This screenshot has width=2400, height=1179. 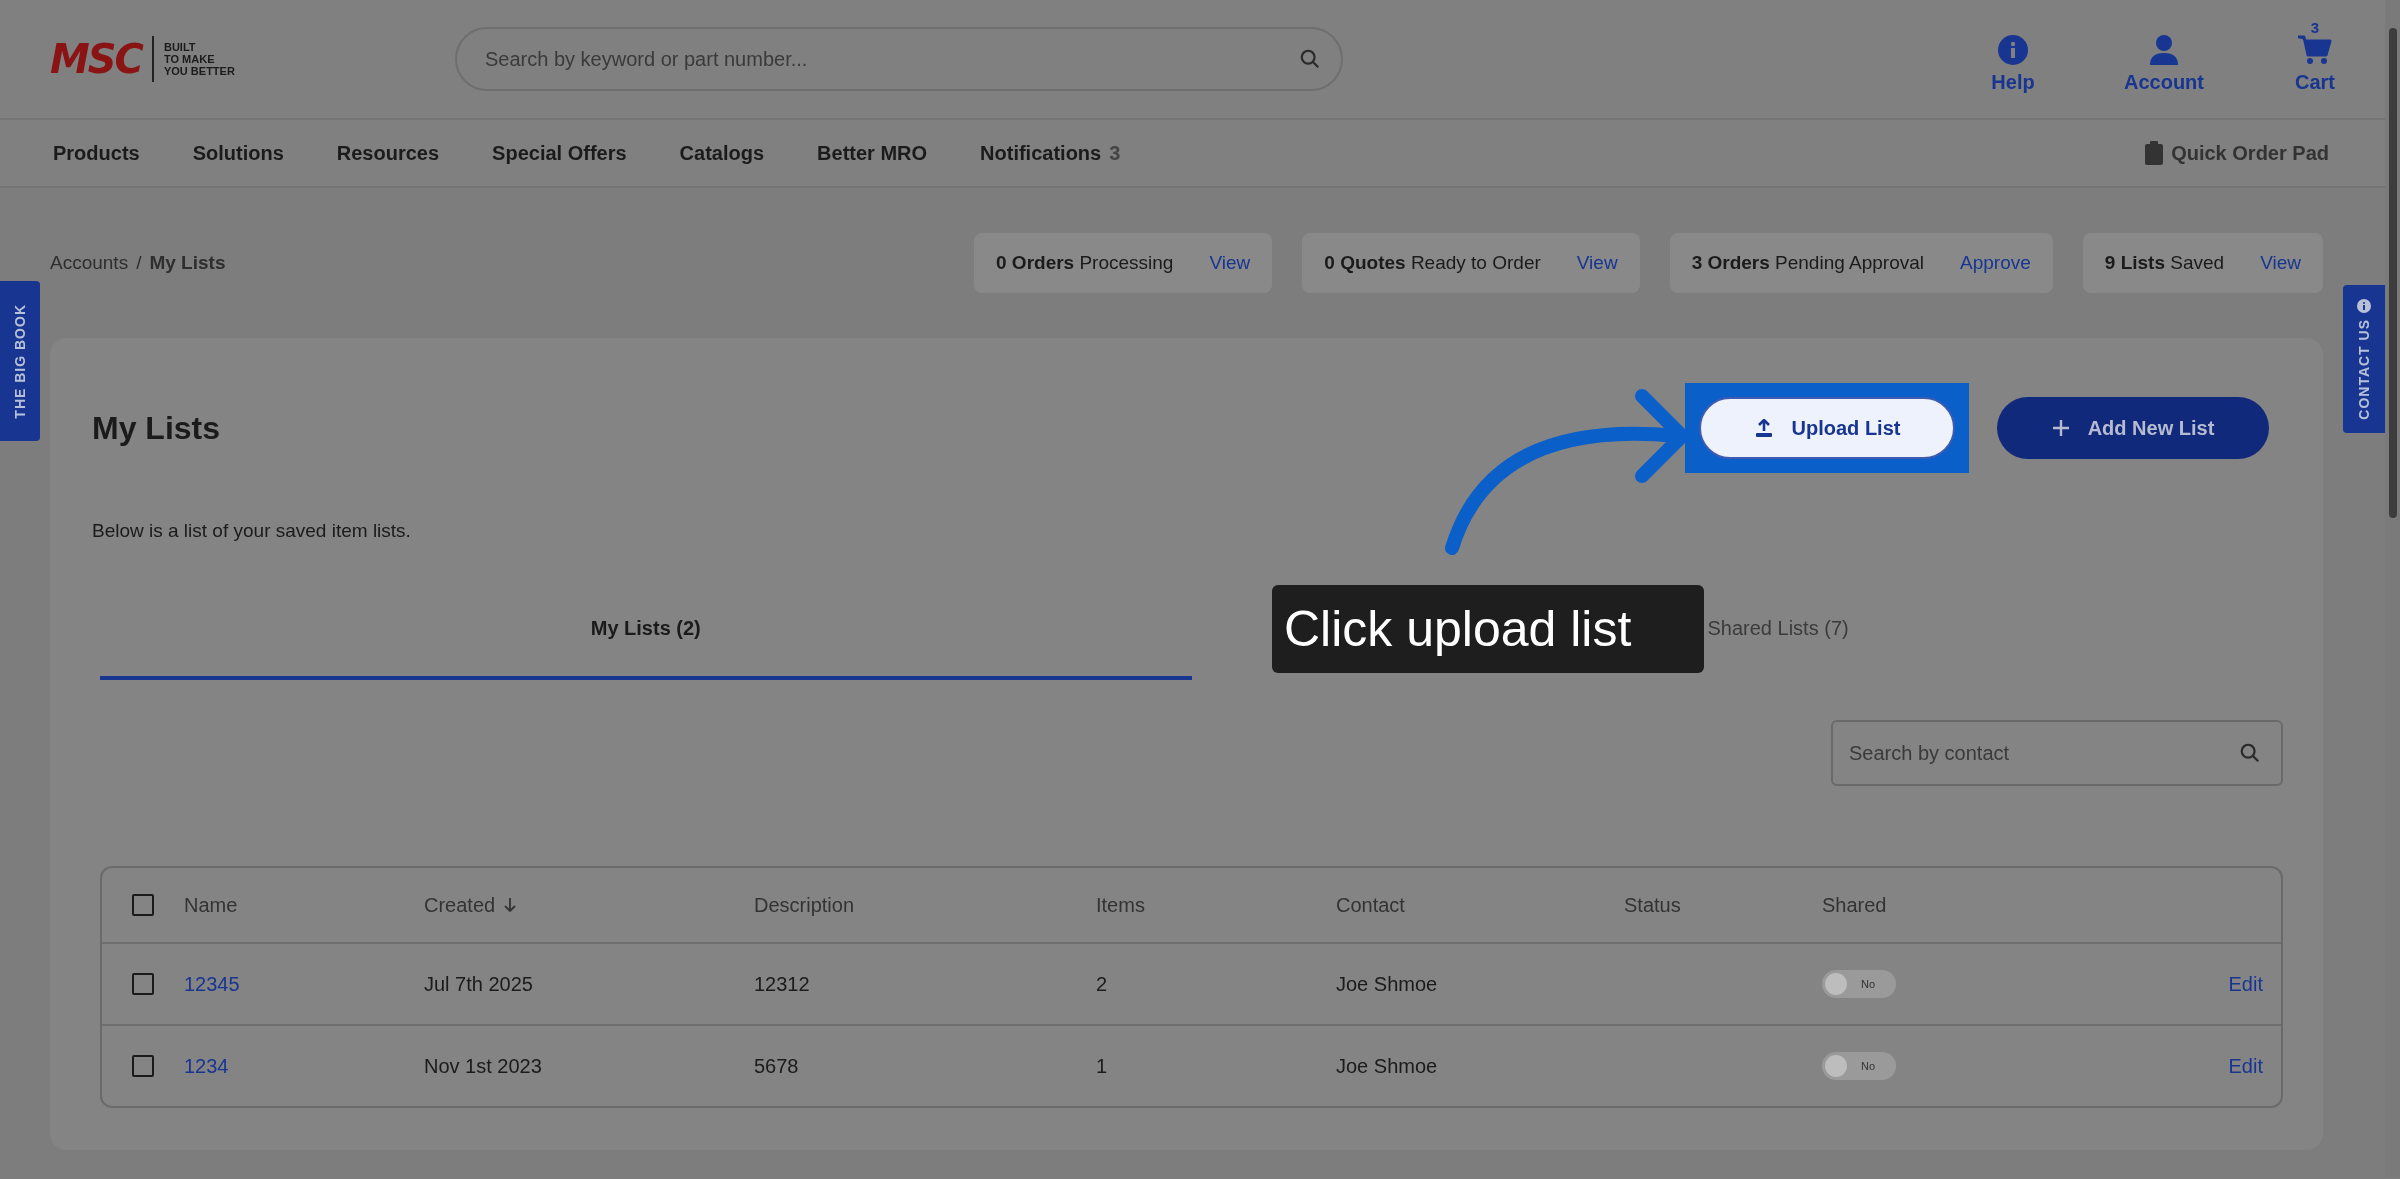 What do you see at coordinates (89, 263) in the screenshot?
I see `breadcrumb-link: Accounts` at bounding box center [89, 263].